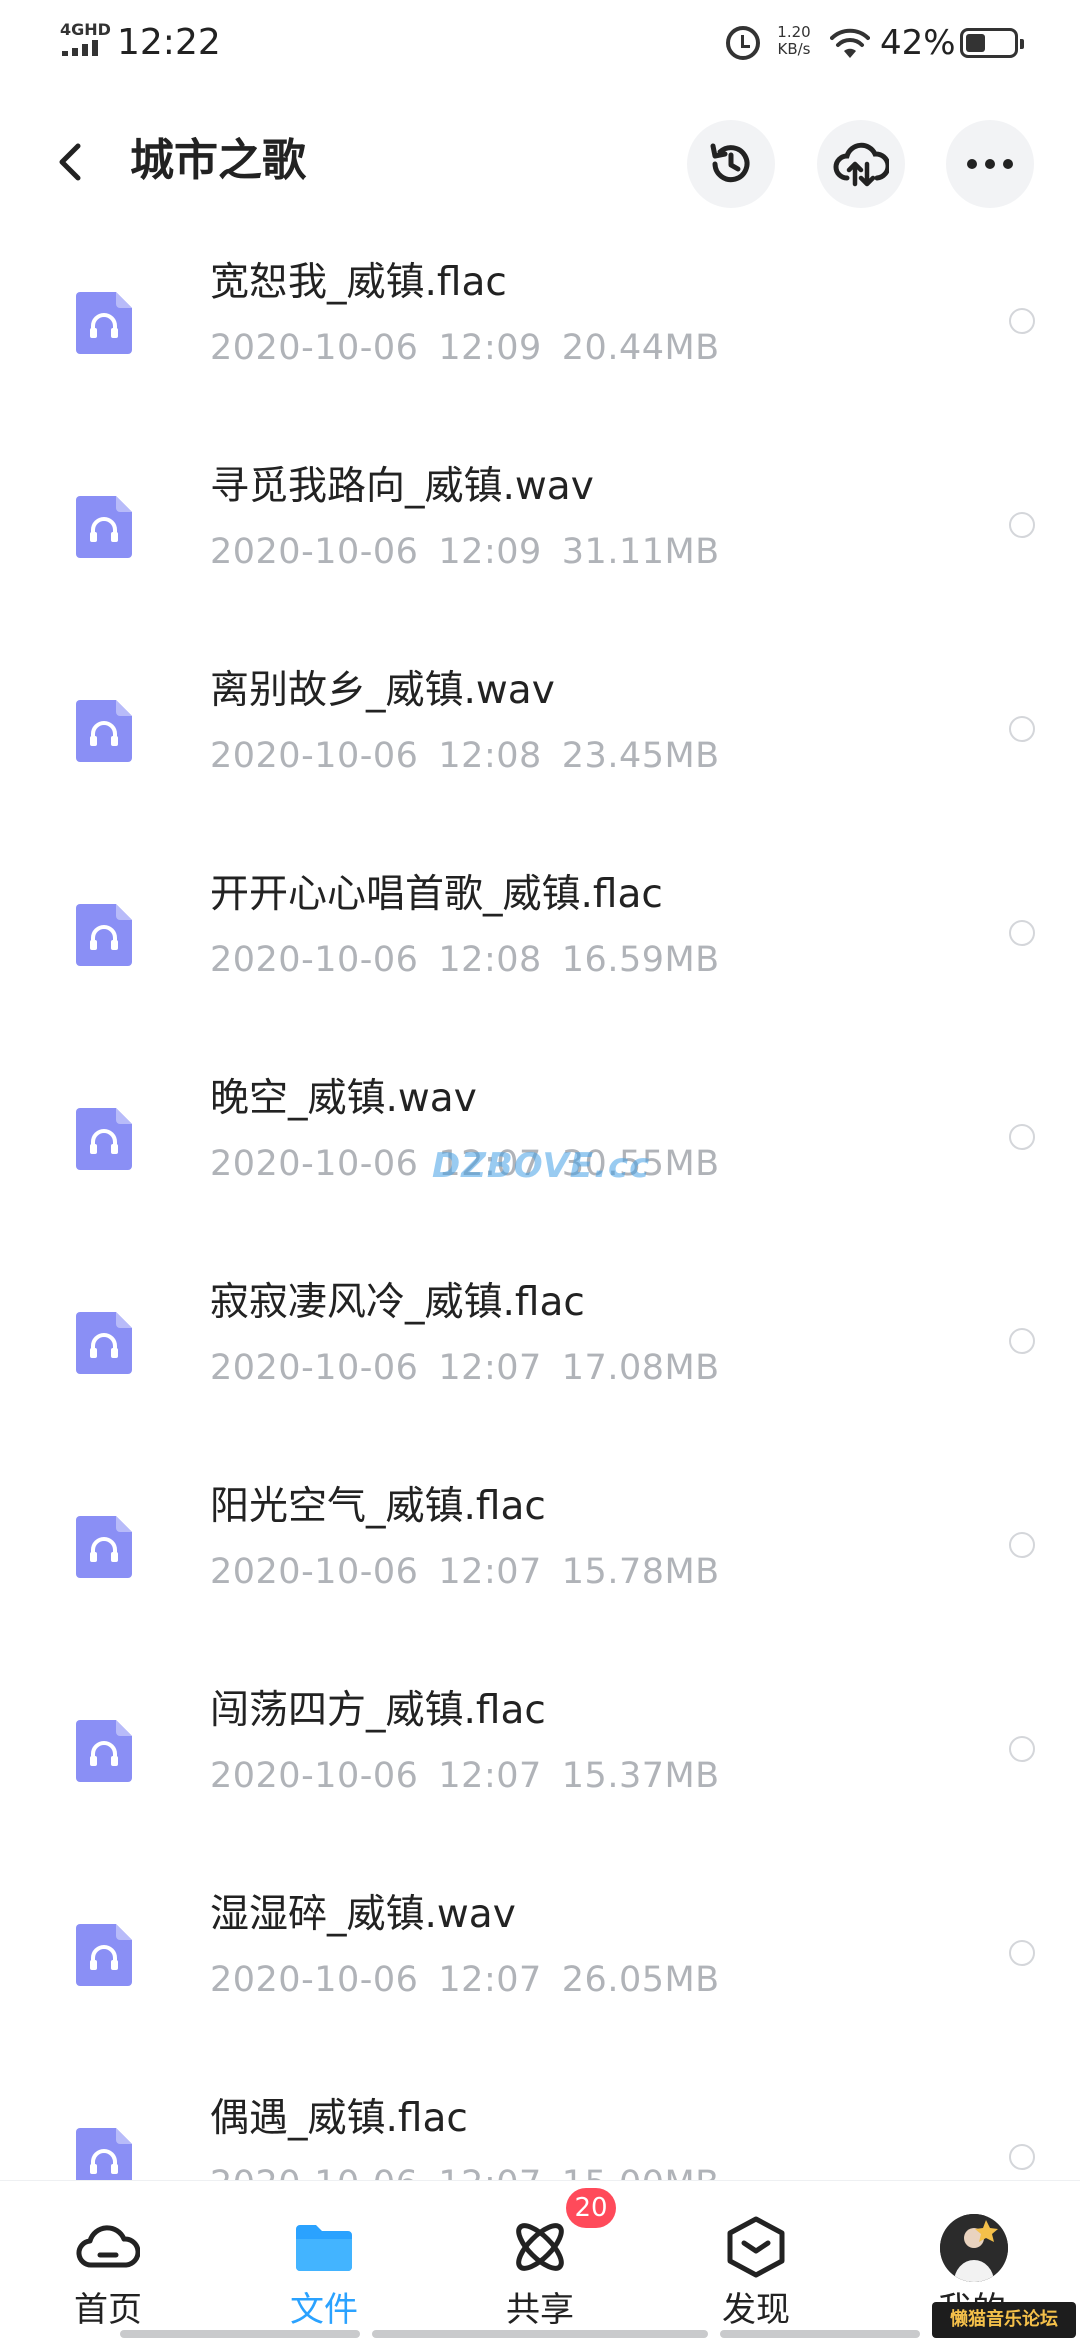 This screenshot has width=1080, height=2340. I want to click on file-meta: 2020-10-06 12:07 15.37MB, so click(475, 1776).